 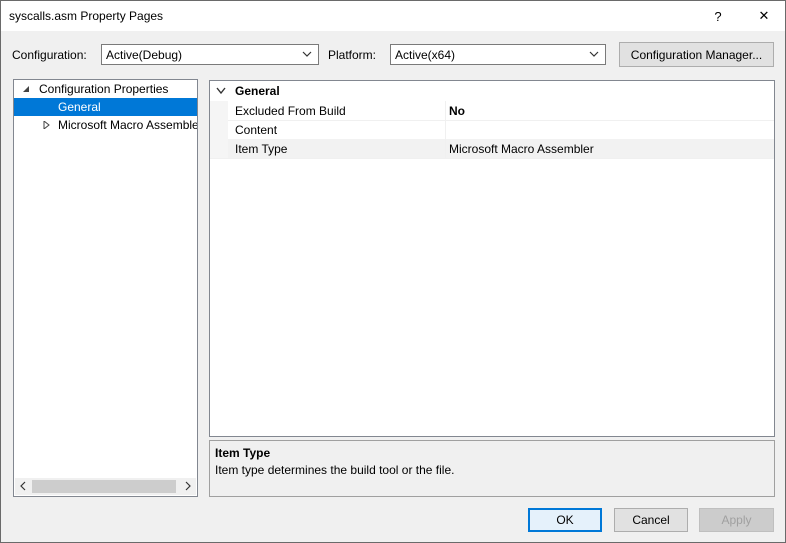 I want to click on window-title: syscalls.asm Property Pages, so click(x=86, y=16).